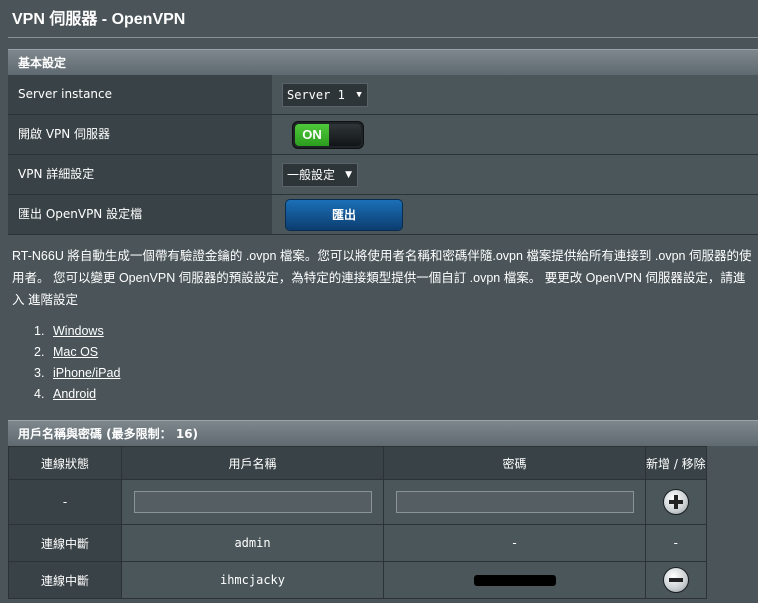 The width and height of the screenshot is (758, 603). I want to click on vpn-detail-value: 一般設定, so click(311, 174).